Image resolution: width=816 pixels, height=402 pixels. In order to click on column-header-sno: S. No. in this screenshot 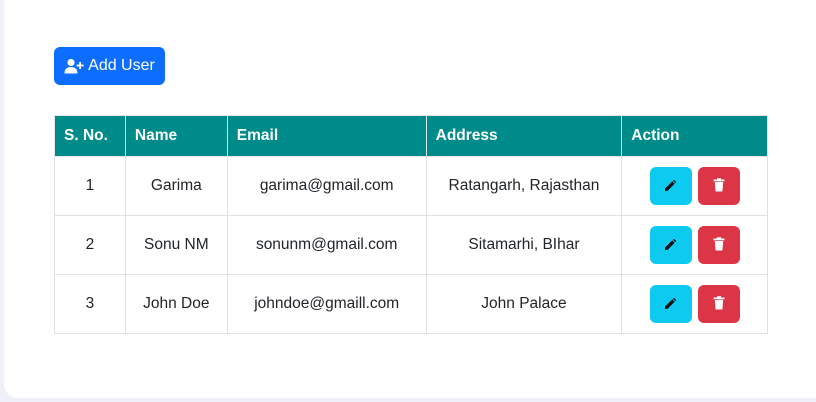, I will do `click(90, 136)`.